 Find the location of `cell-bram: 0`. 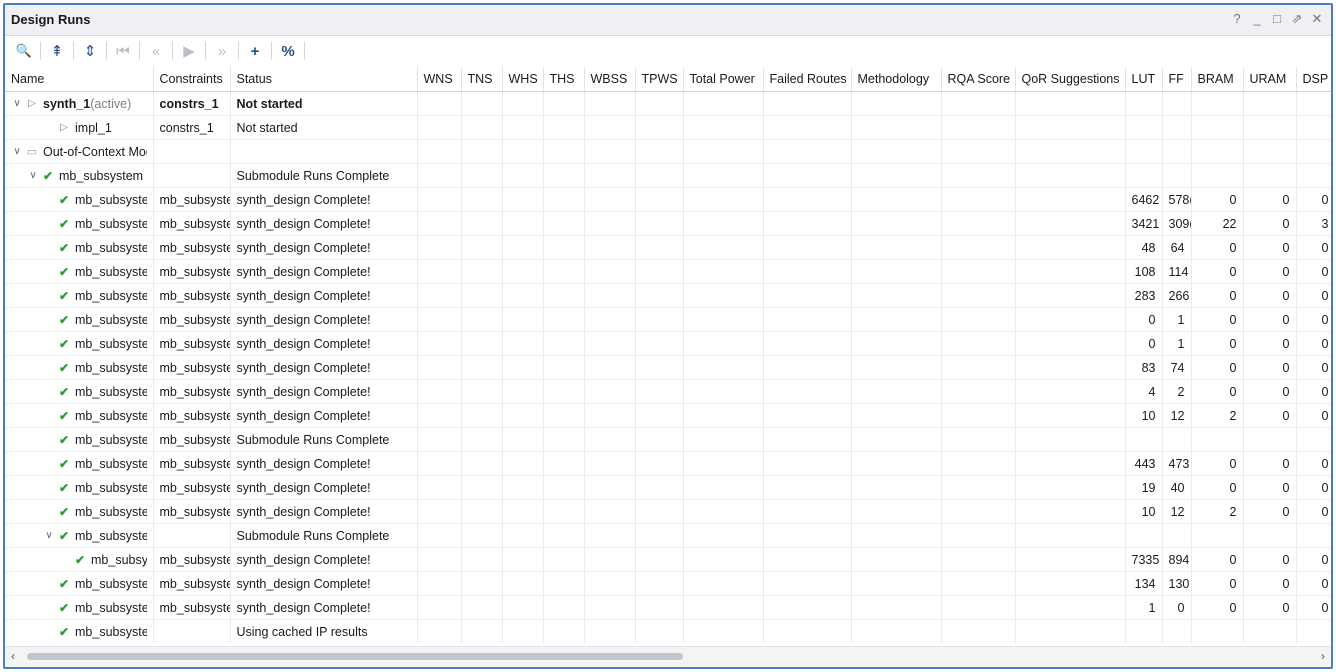

cell-bram: 0 is located at coordinates (1217, 247).